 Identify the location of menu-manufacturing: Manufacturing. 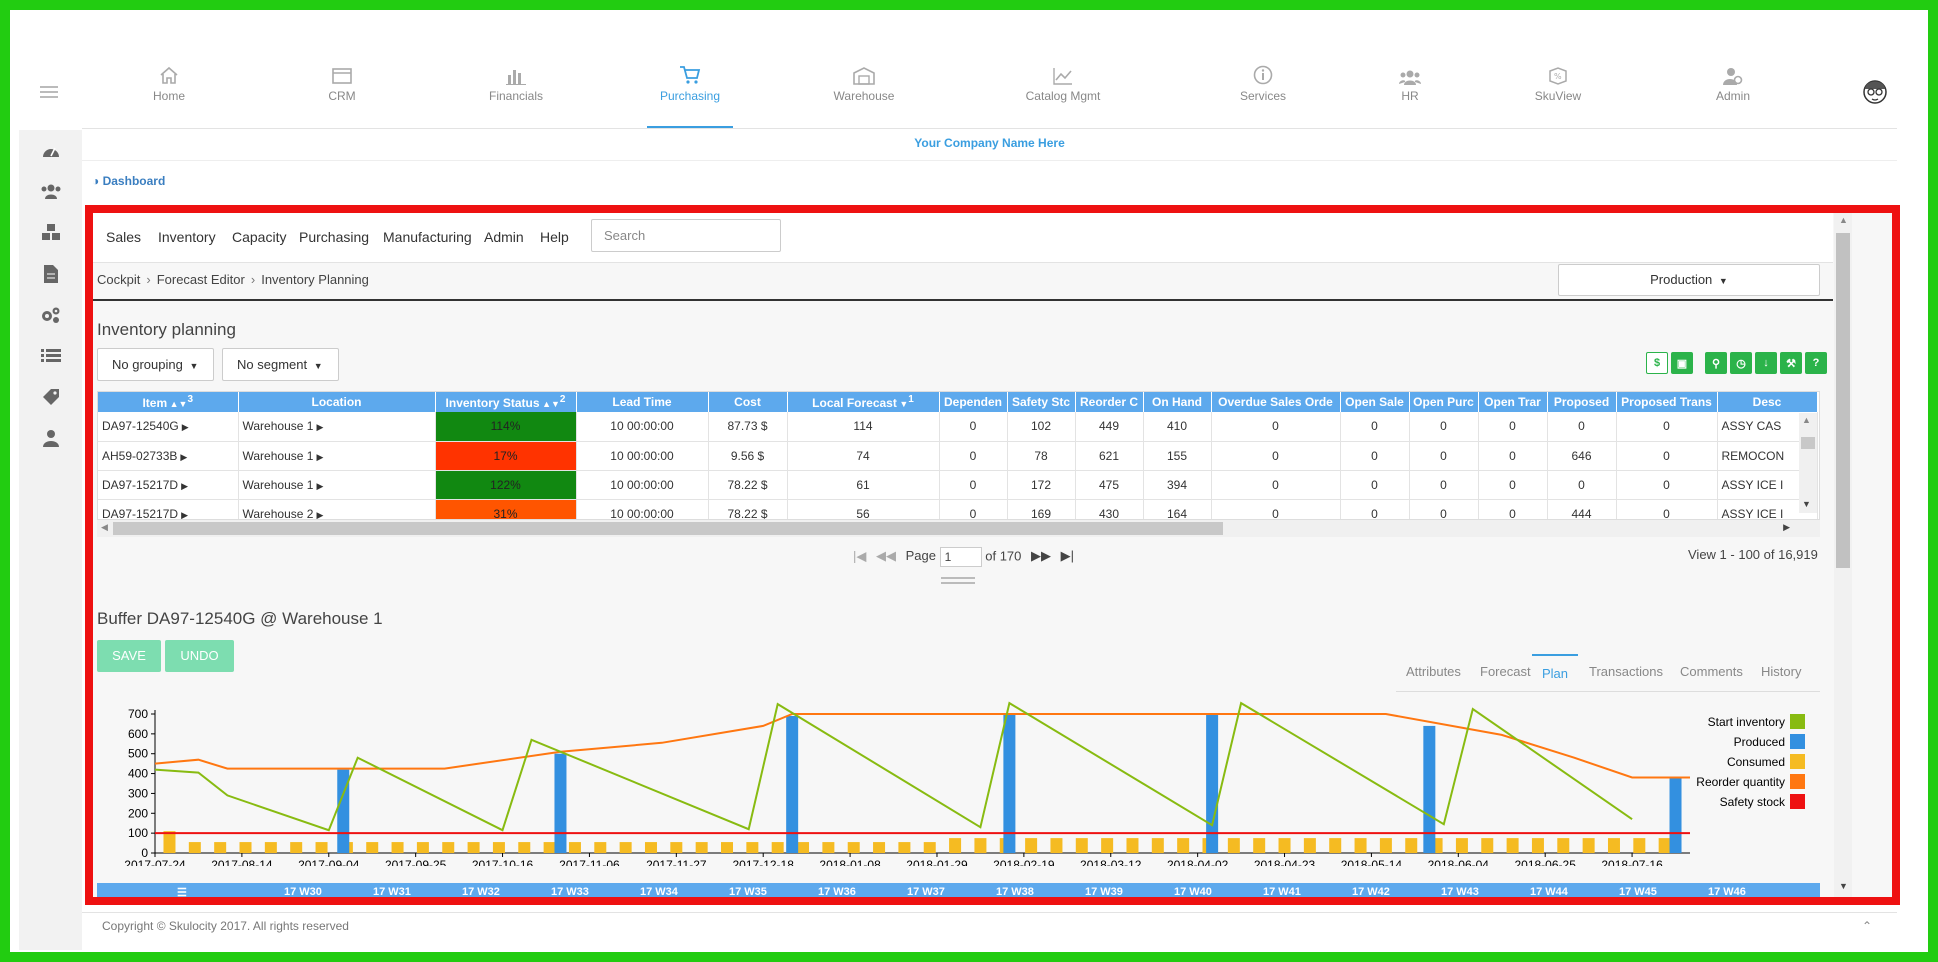
(427, 237).